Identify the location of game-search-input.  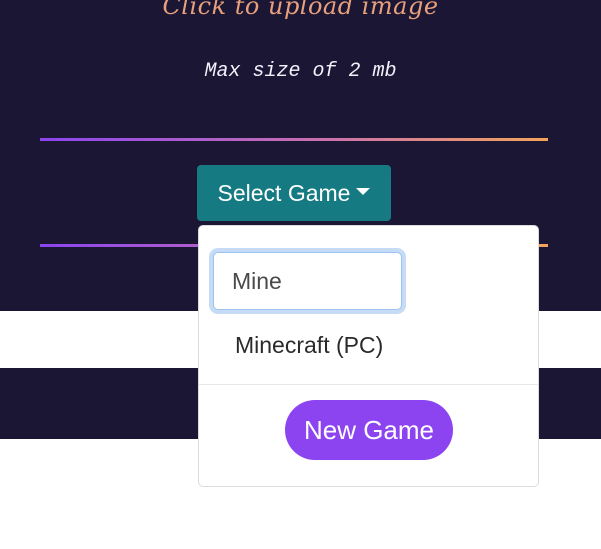
(307, 281).